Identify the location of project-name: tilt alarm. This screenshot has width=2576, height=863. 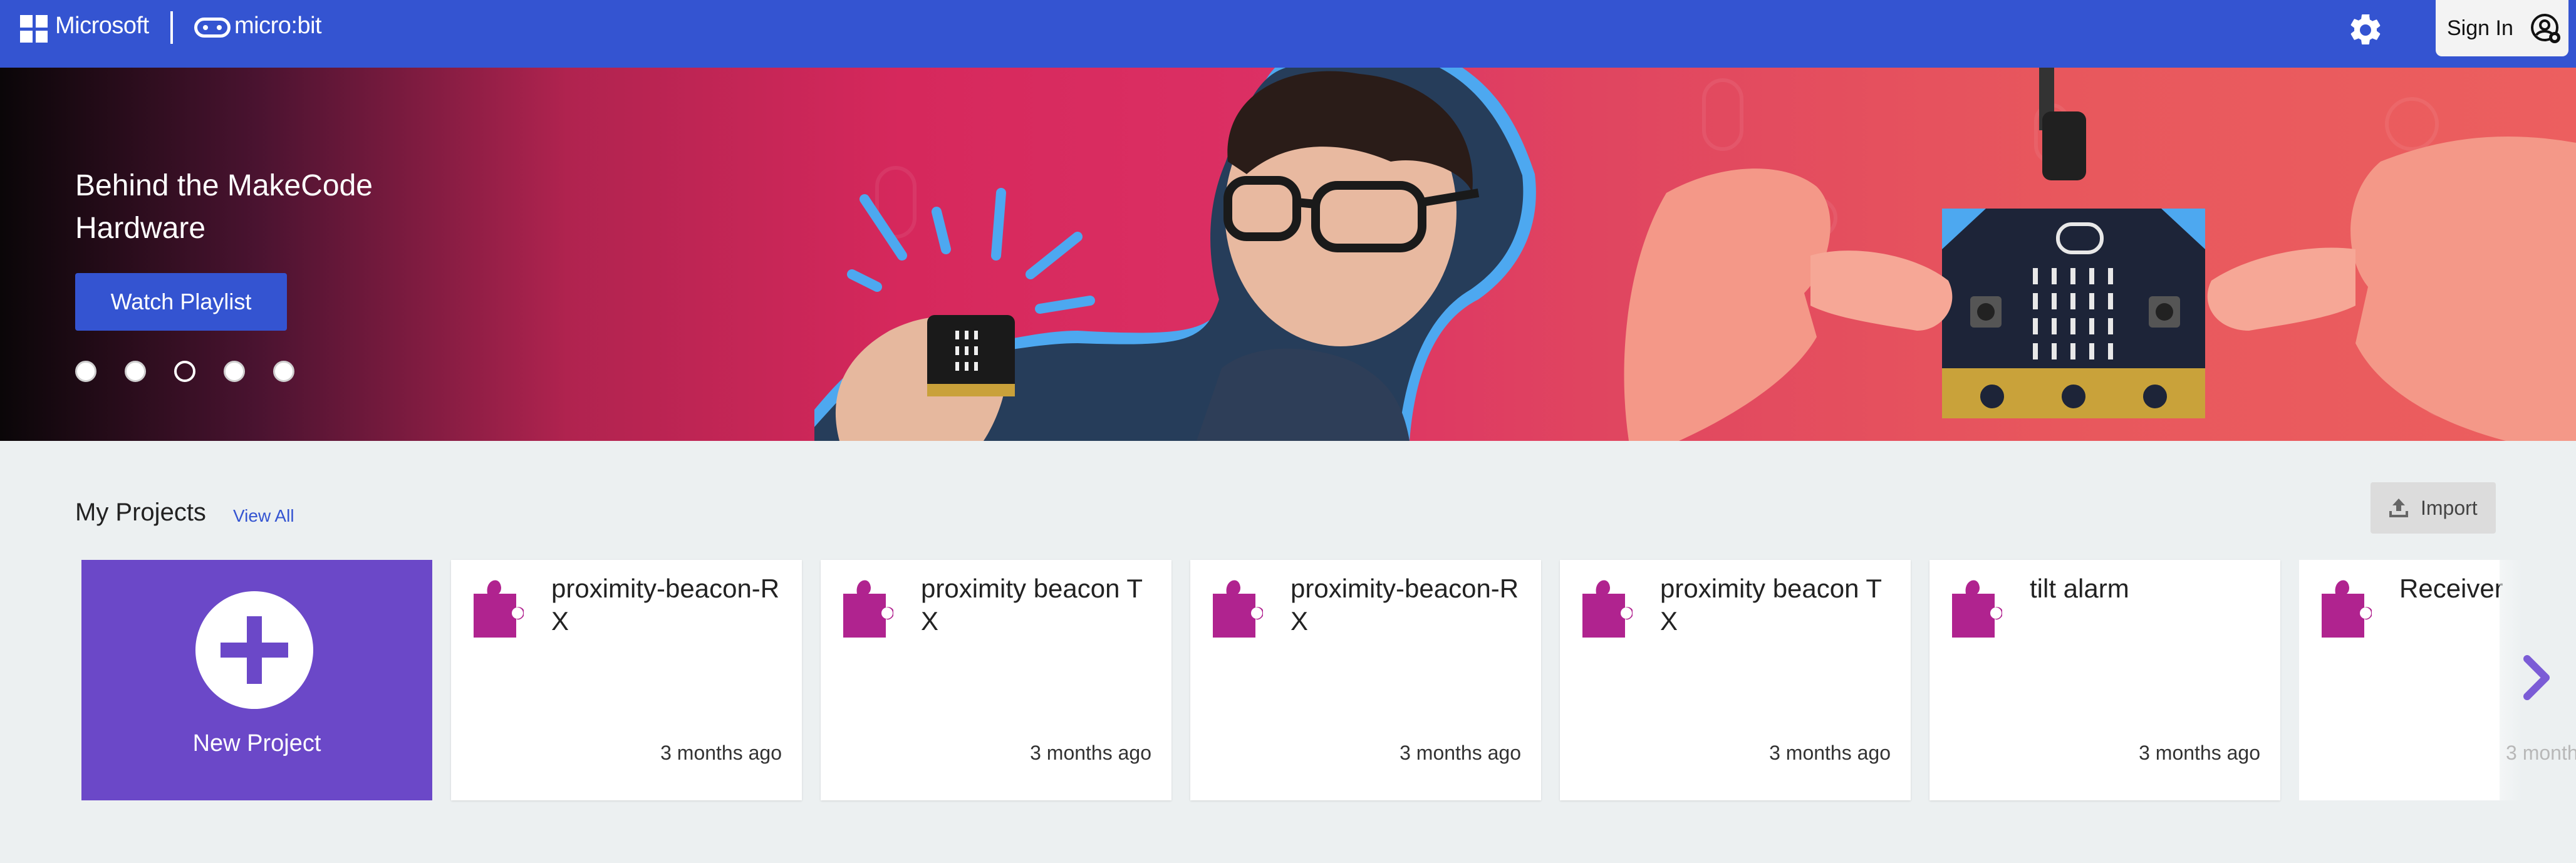
(2079, 588).